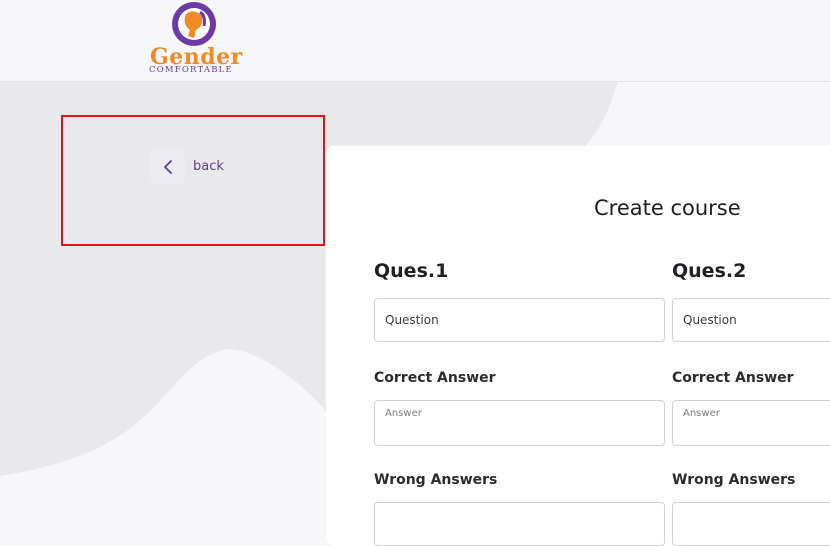 The image size is (830, 546). I want to click on question-2-answer-field, so click(751, 423).